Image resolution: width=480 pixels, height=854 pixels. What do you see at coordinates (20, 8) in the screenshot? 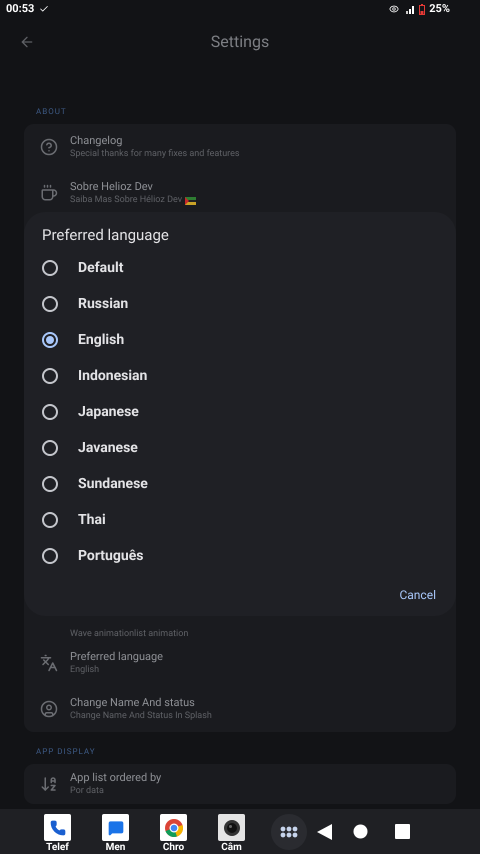
I see `status-time: 00:53` at bounding box center [20, 8].